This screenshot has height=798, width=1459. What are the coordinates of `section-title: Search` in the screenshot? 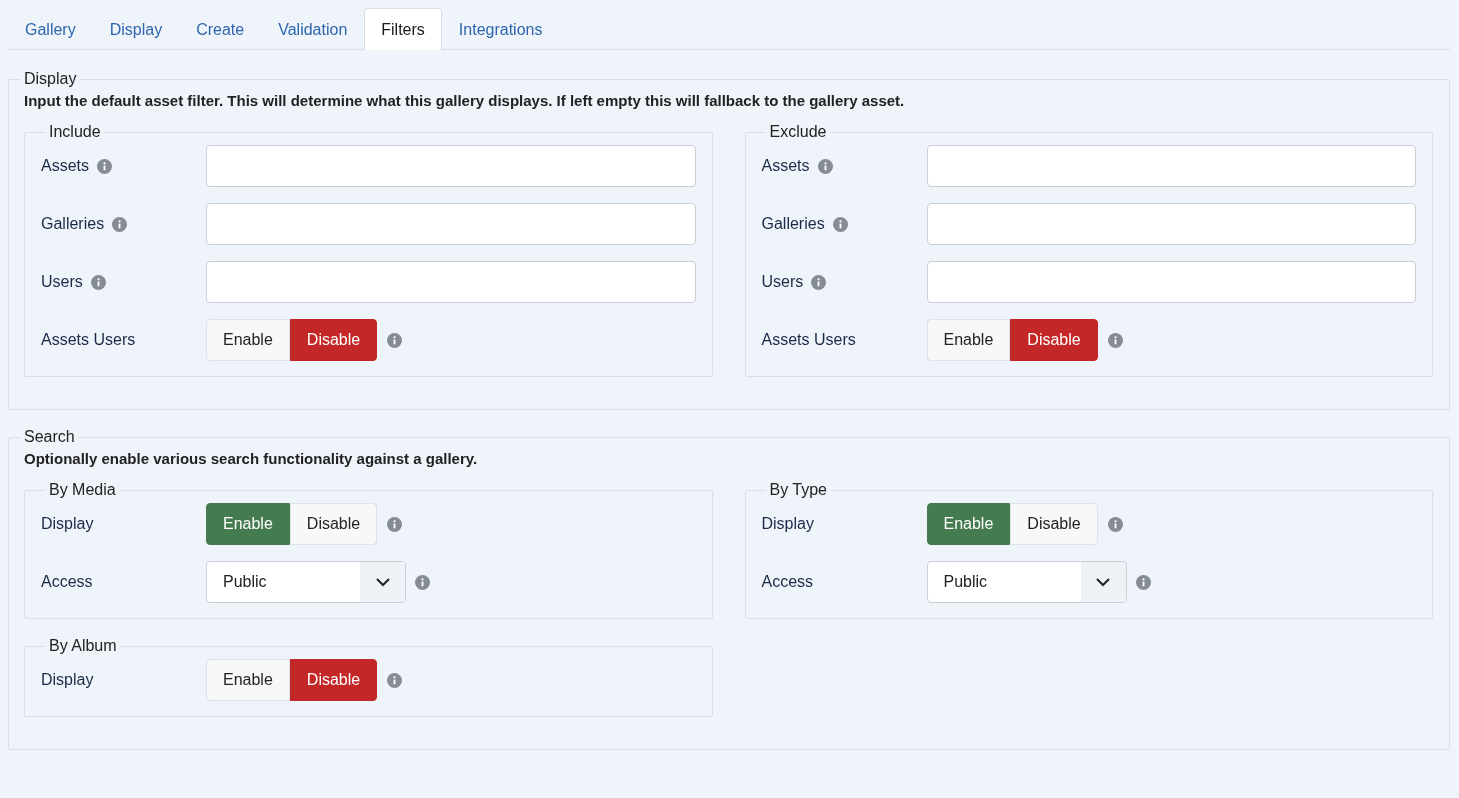 It's located at (49, 437).